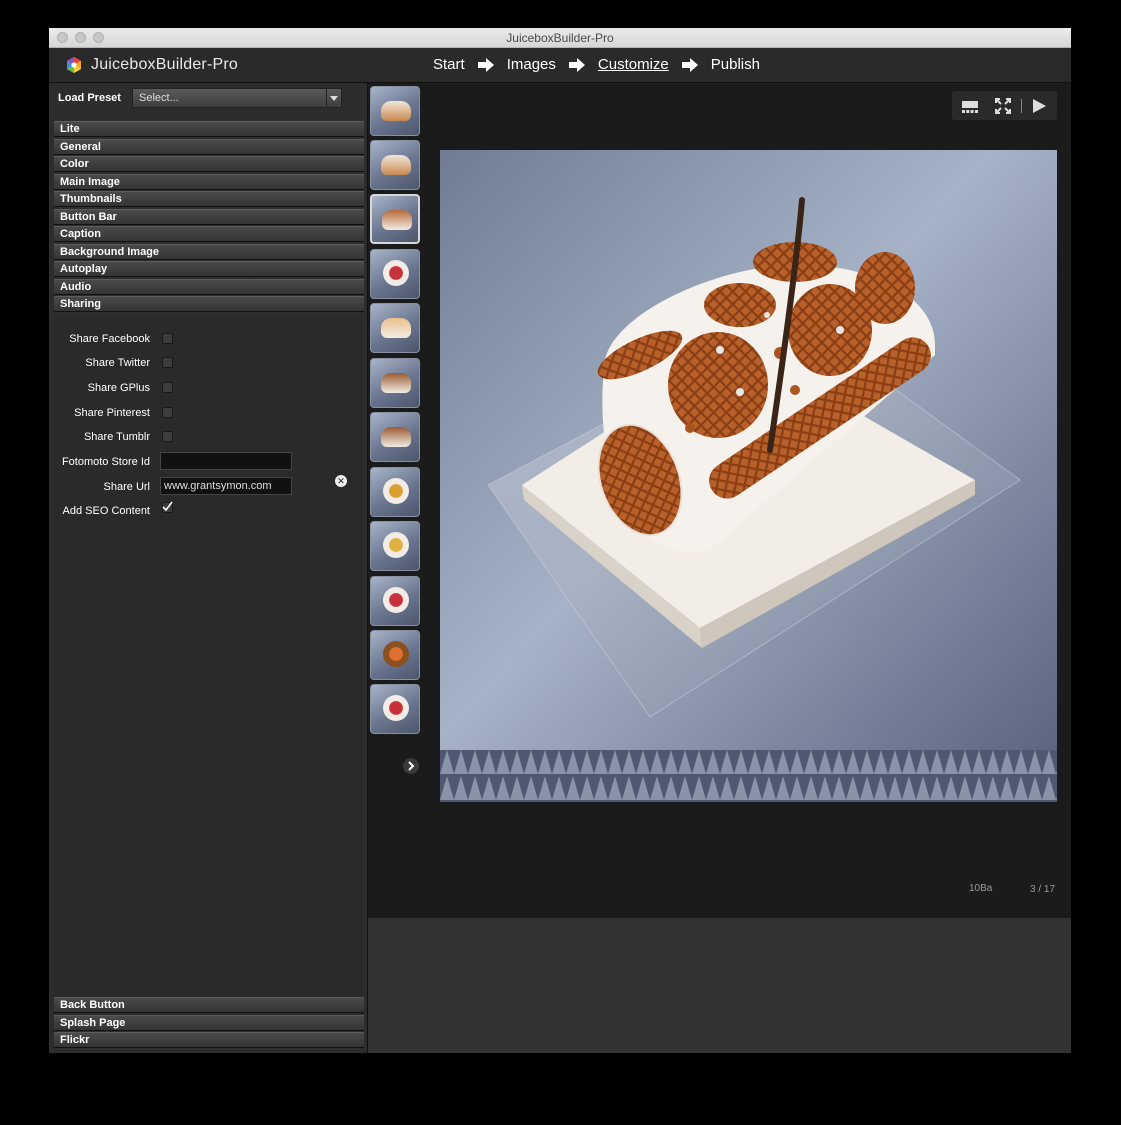  I want to click on fotomoto-store-id-input, so click(226, 461).